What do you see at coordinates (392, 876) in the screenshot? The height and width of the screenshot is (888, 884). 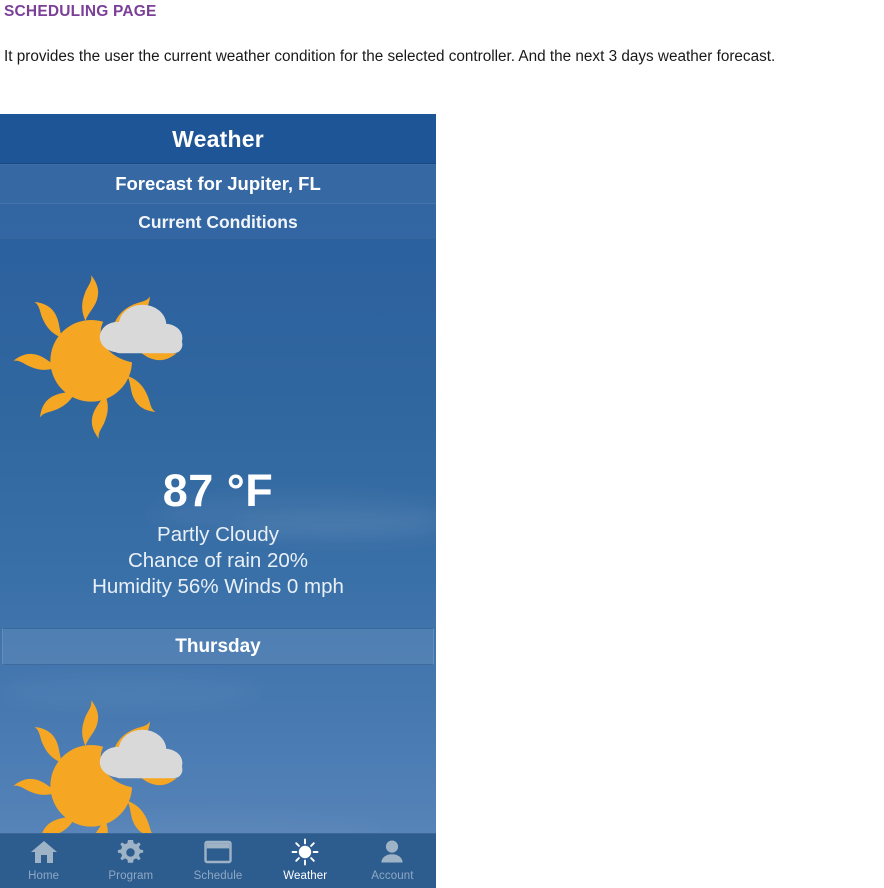 I see `nav-label-account: Account` at bounding box center [392, 876].